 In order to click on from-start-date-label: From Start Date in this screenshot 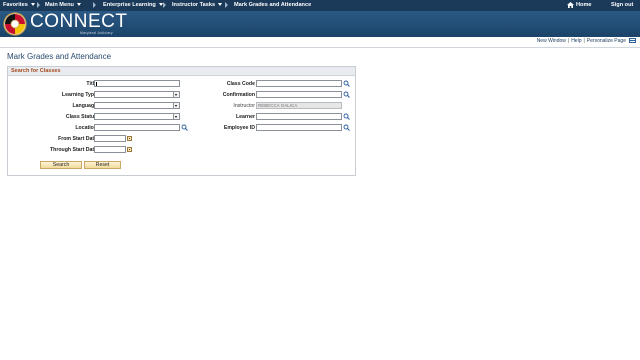, I will do `click(77, 139)`.